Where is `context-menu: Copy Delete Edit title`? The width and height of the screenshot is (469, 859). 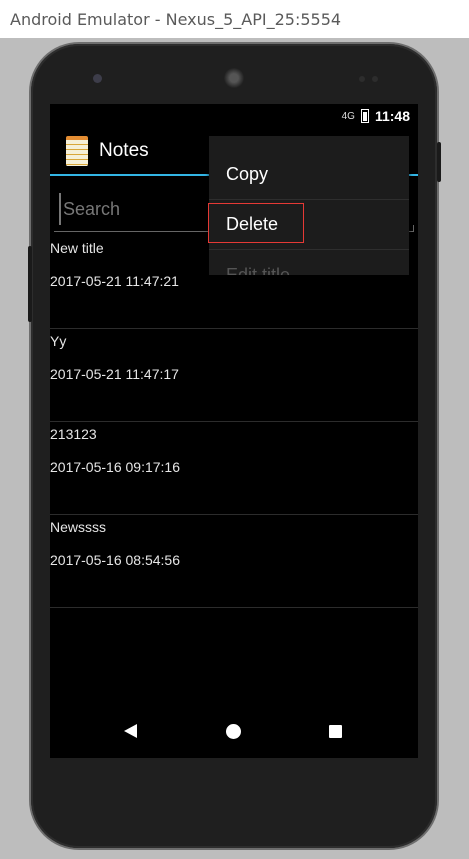
context-menu: Copy Delete Edit title is located at coordinates (309, 205).